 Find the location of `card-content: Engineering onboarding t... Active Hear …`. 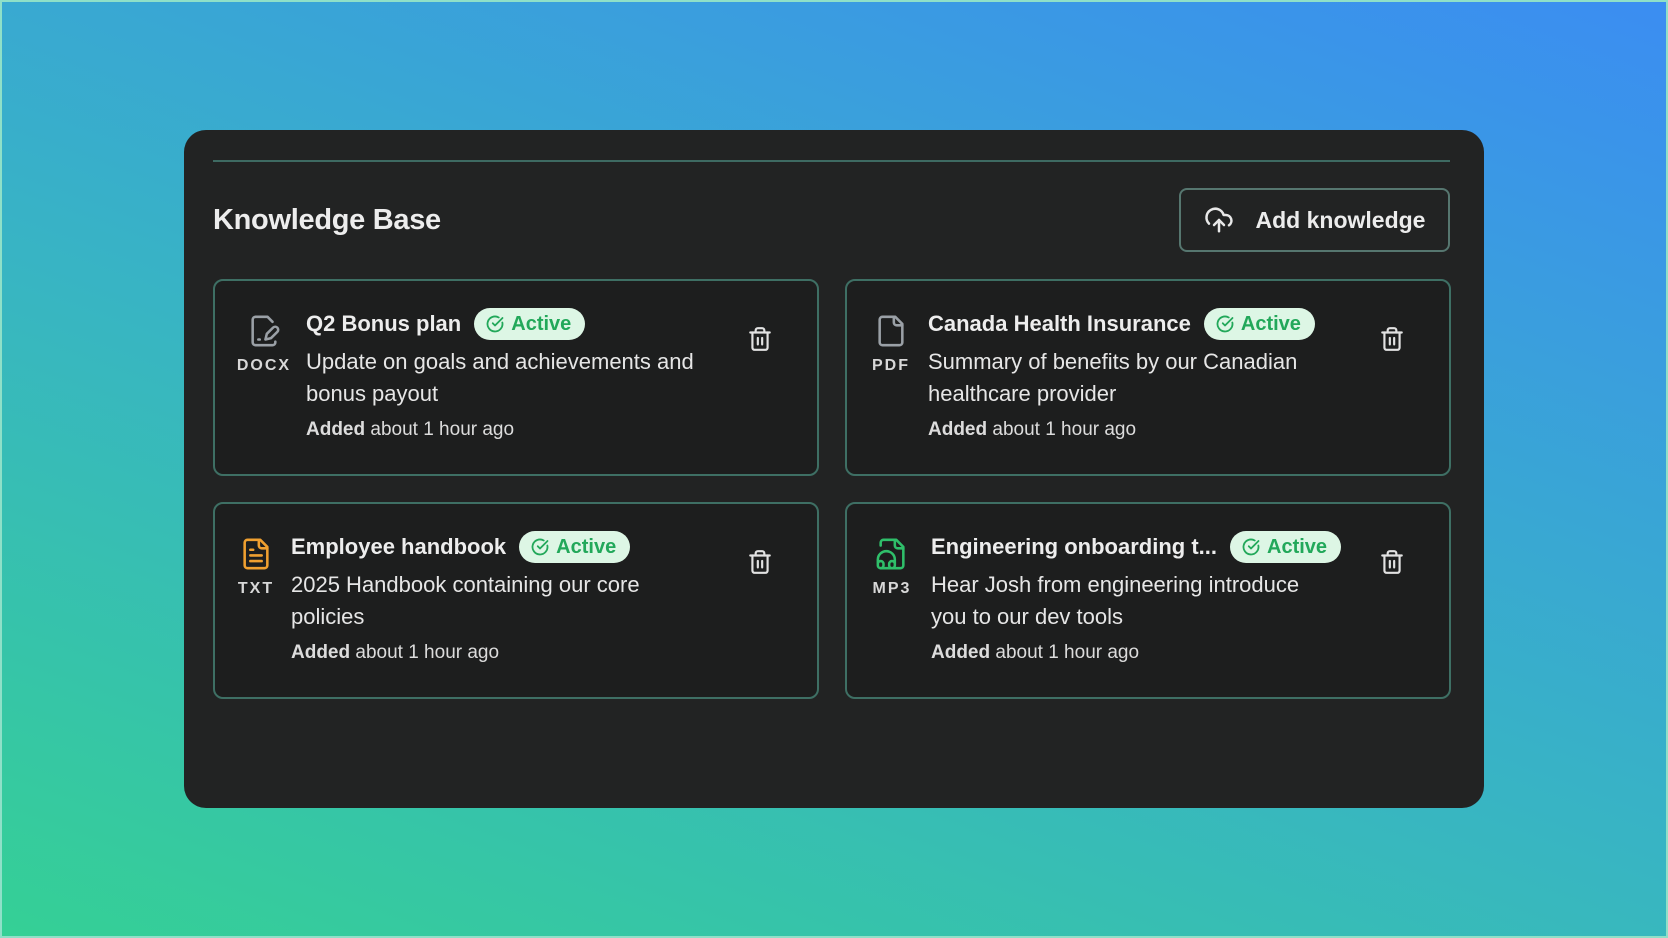

card-content: Engineering onboarding t... Active Hear … is located at coordinates (1136, 597).